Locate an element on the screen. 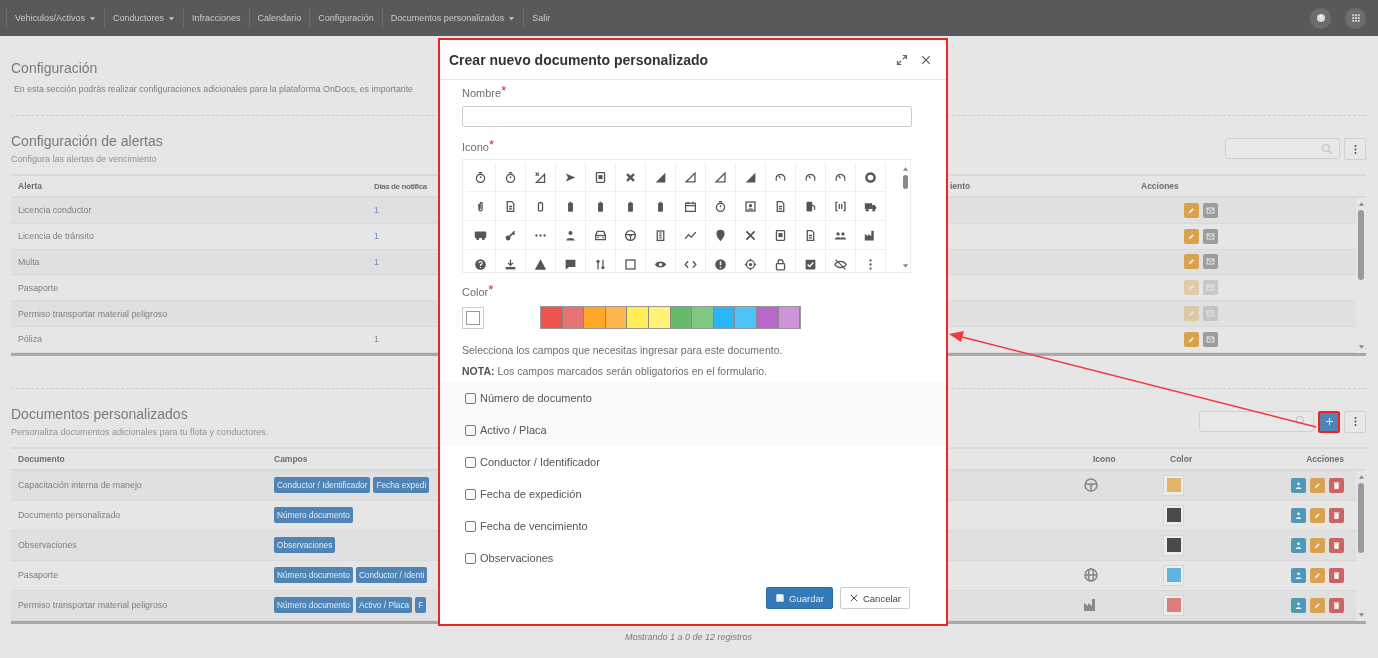 The image size is (1378, 658). nav-link: Configuración is located at coordinates (345, 18).